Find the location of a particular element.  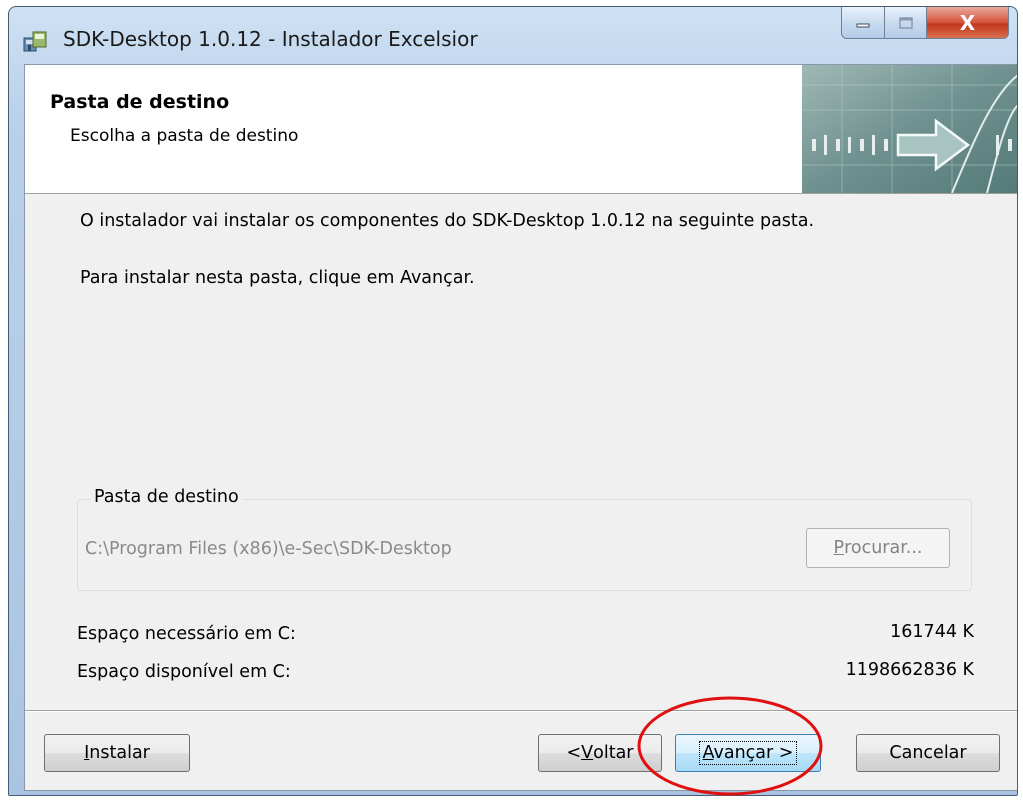

next-button: Avançar > is located at coordinates (748, 753).